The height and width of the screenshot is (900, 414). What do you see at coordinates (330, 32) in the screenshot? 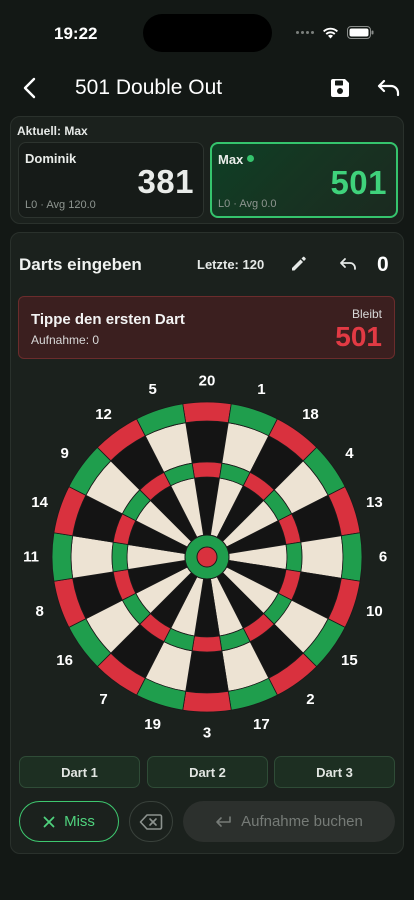
I see `wifi-icon` at bounding box center [330, 32].